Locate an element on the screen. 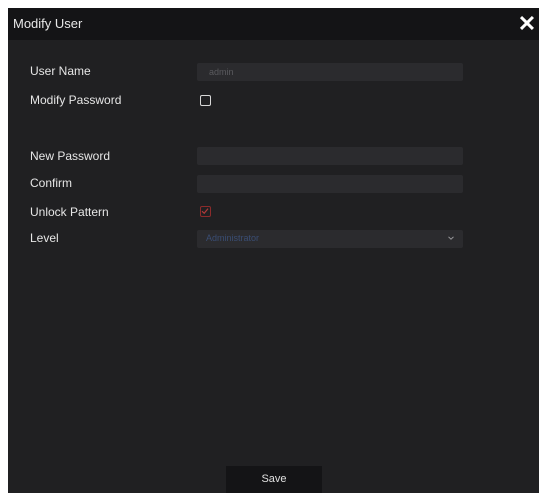 Image resolution: width=539 pixels, height=493 pixels. chevron-down-icon is located at coordinates (451, 238).